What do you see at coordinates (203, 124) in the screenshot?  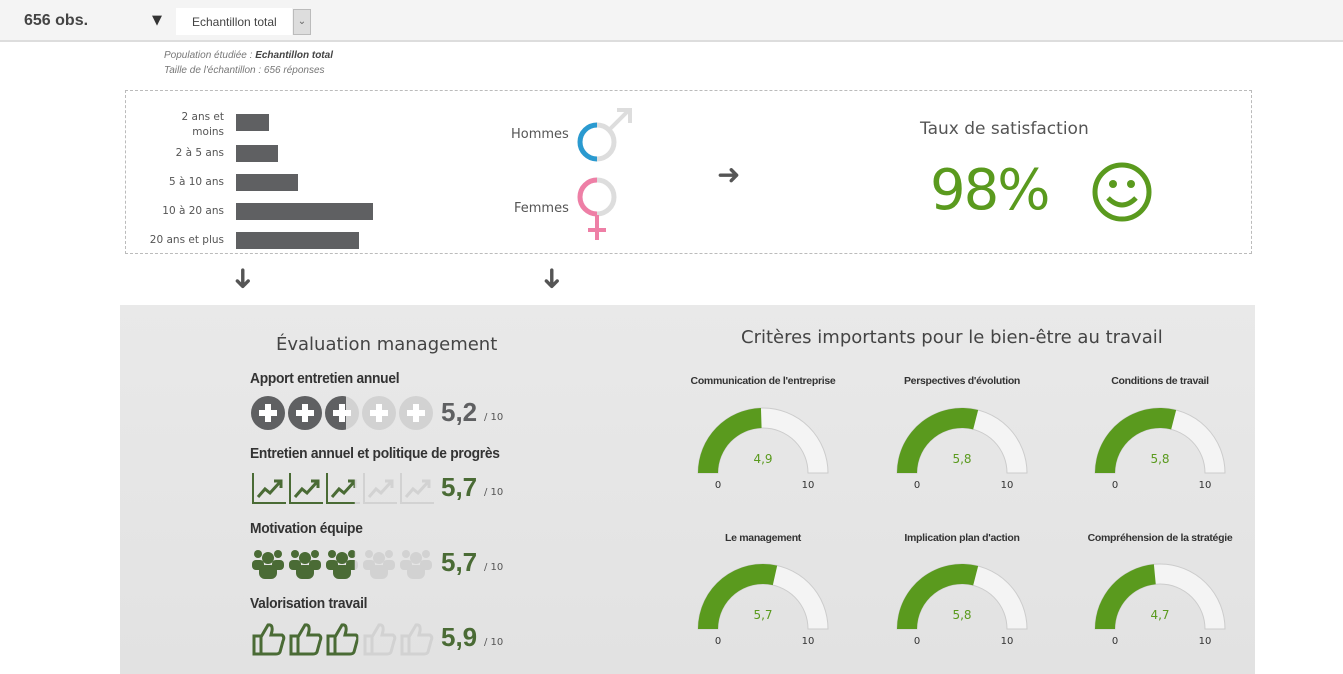 I see `seniority-label: 2 ans et moins` at bounding box center [203, 124].